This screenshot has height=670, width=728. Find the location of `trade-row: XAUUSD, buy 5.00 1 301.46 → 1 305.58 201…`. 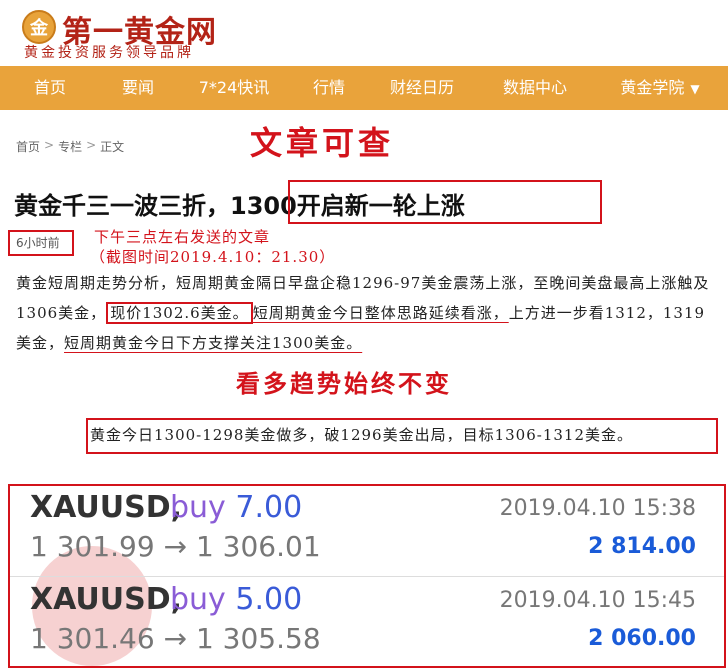

trade-row: XAUUSD, buy 5.00 1 301.46 → 1 305.58 201… is located at coordinates (367, 622).